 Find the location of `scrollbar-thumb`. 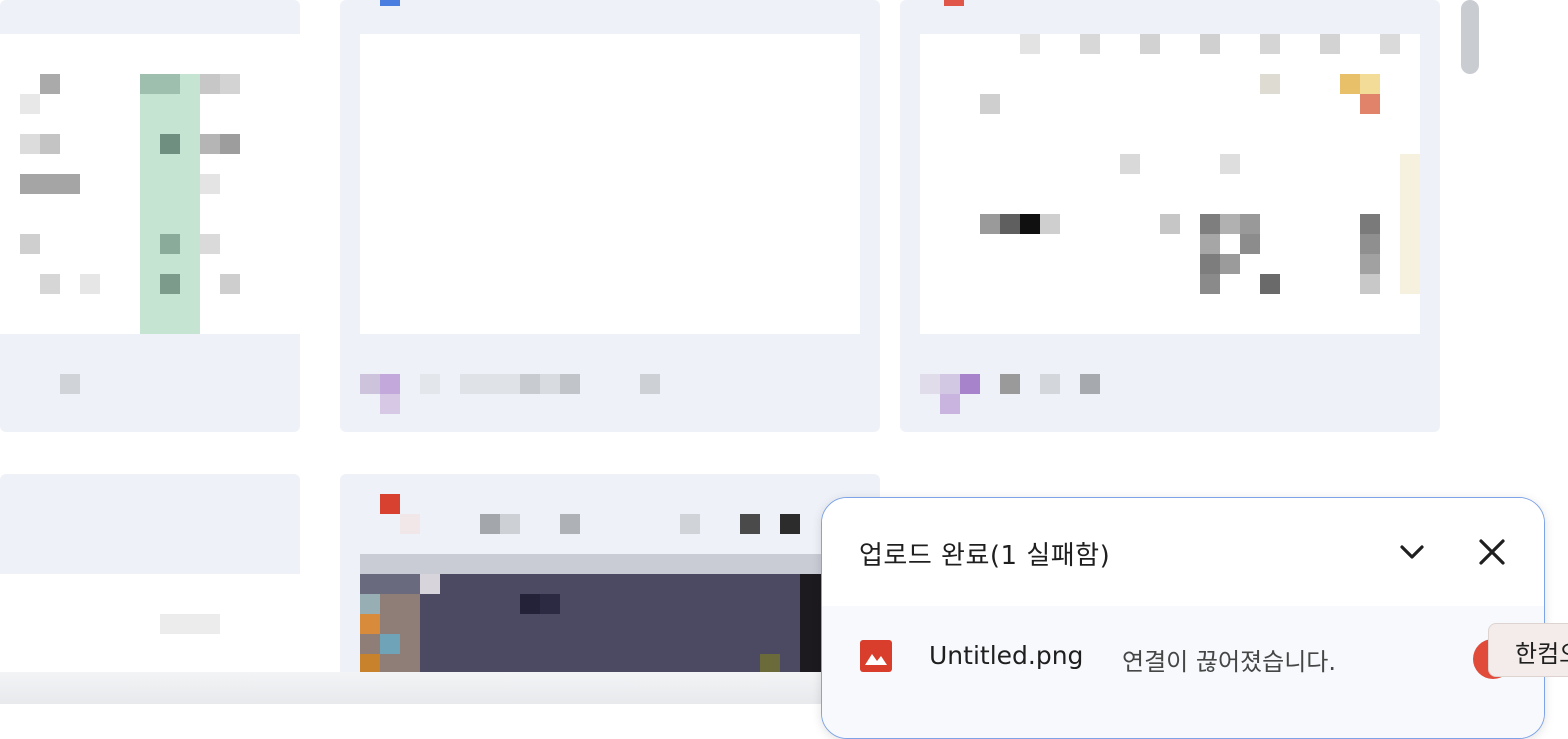

scrollbar-thumb is located at coordinates (1470, 37).